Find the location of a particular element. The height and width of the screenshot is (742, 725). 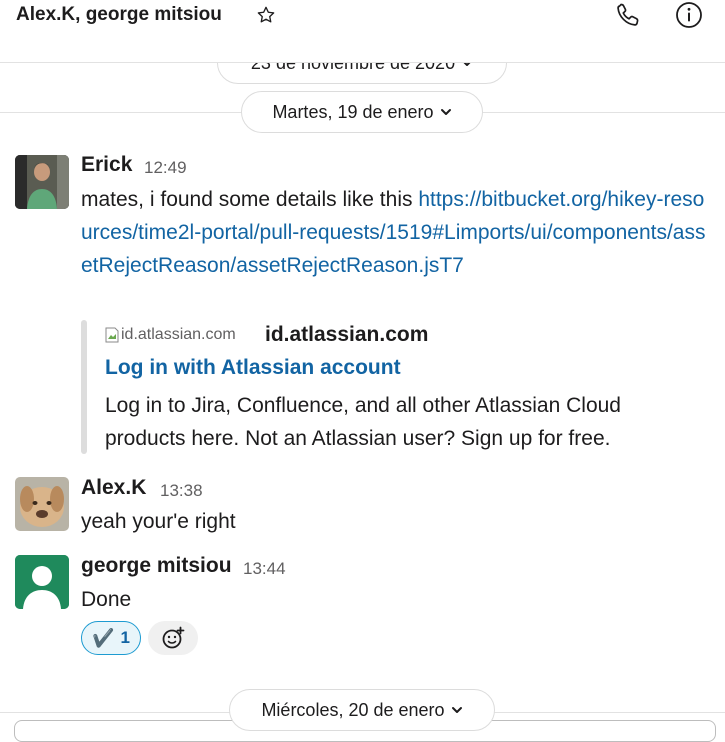

unfurl-title-link: Log in with Atlassian account is located at coordinates (253, 368).